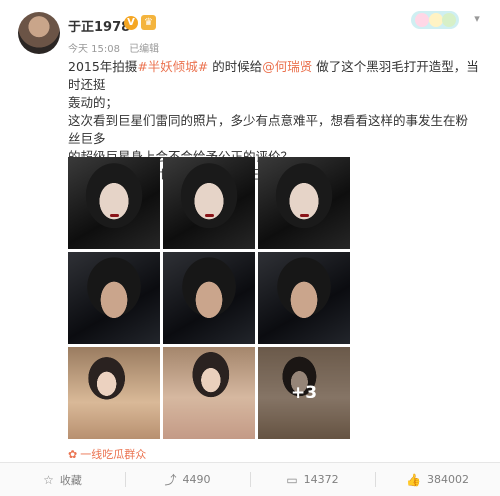  I want to click on photo-thumbnail-more: +3, so click(304, 393).